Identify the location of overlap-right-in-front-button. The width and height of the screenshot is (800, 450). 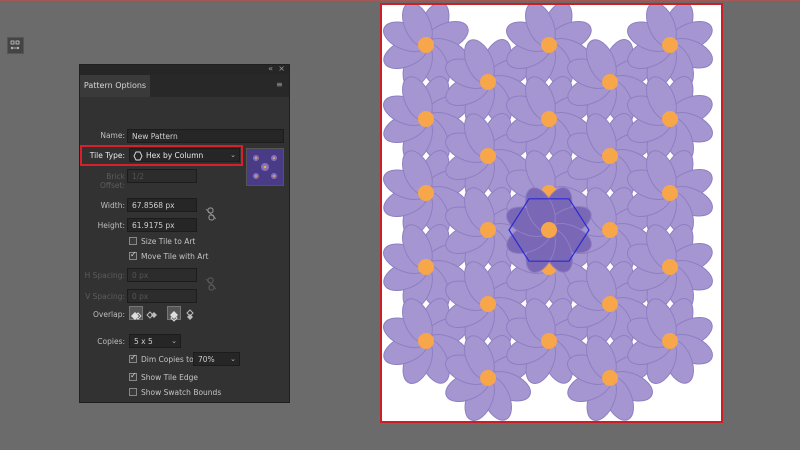
(153, 313).